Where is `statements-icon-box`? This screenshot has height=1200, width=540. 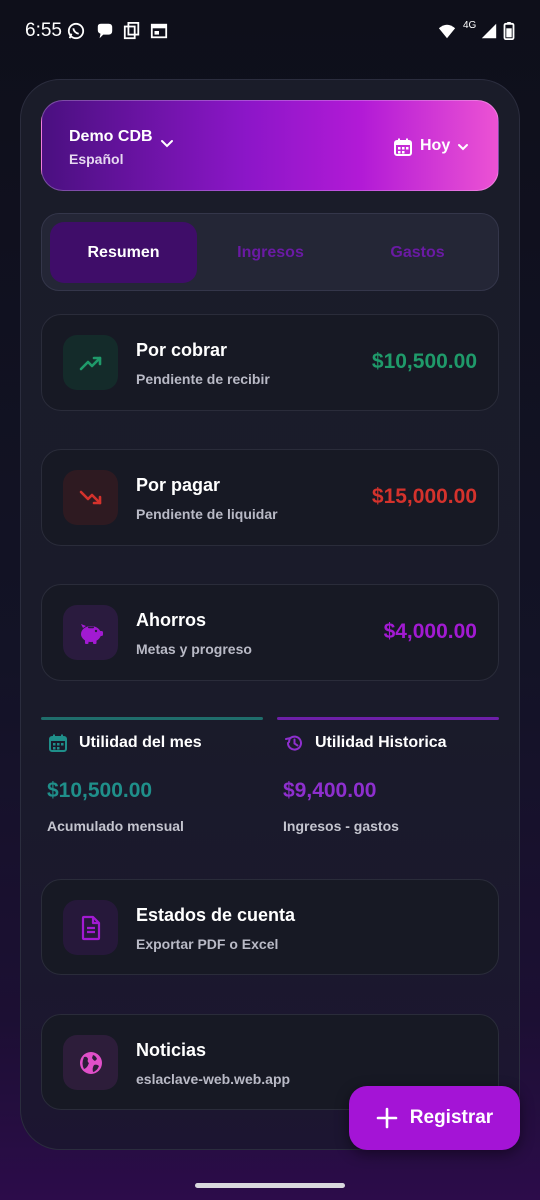 statements-icon-box is located at coordinates (90, 927).